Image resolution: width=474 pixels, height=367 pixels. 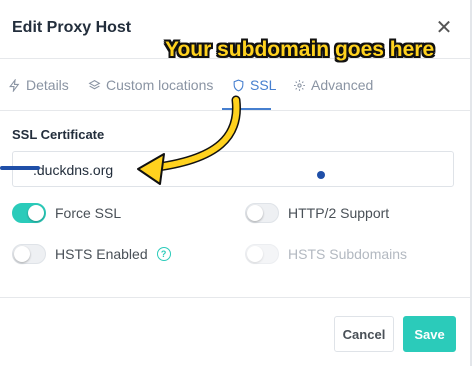 What do you see at coordinates (300, 49) in the screenshot?
I see `annotation-caption: Your subdomain goes here` at bounding box center [300, 49].